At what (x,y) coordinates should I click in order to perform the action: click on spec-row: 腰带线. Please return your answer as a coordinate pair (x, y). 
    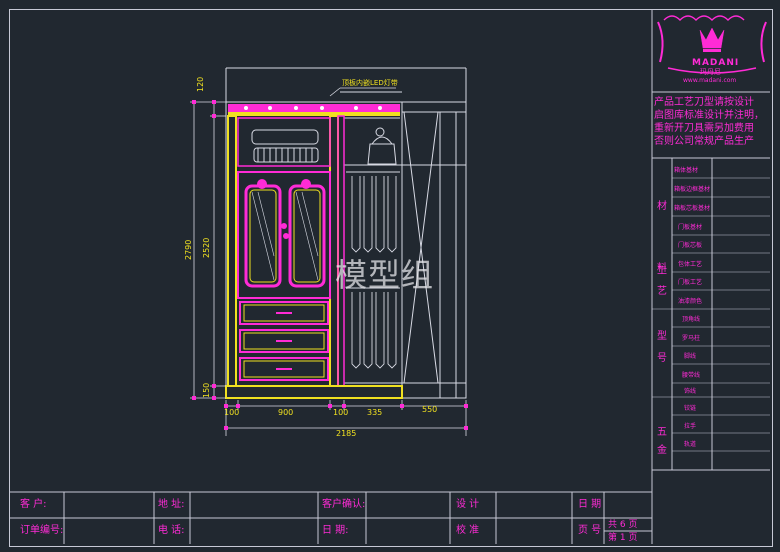
    Looking at the image, I should click on (691, 375).